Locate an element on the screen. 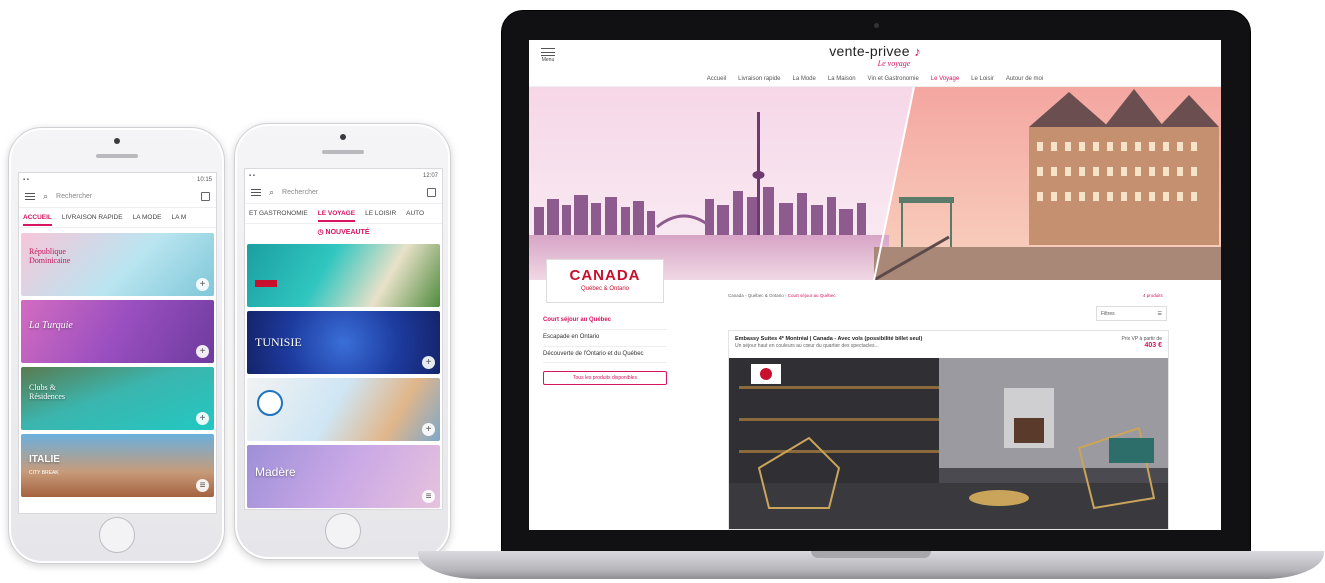 This screenshot has width=1325, height=583. nav-livraison-rapide: Livraison rapide is located at coordinates (759, 79).